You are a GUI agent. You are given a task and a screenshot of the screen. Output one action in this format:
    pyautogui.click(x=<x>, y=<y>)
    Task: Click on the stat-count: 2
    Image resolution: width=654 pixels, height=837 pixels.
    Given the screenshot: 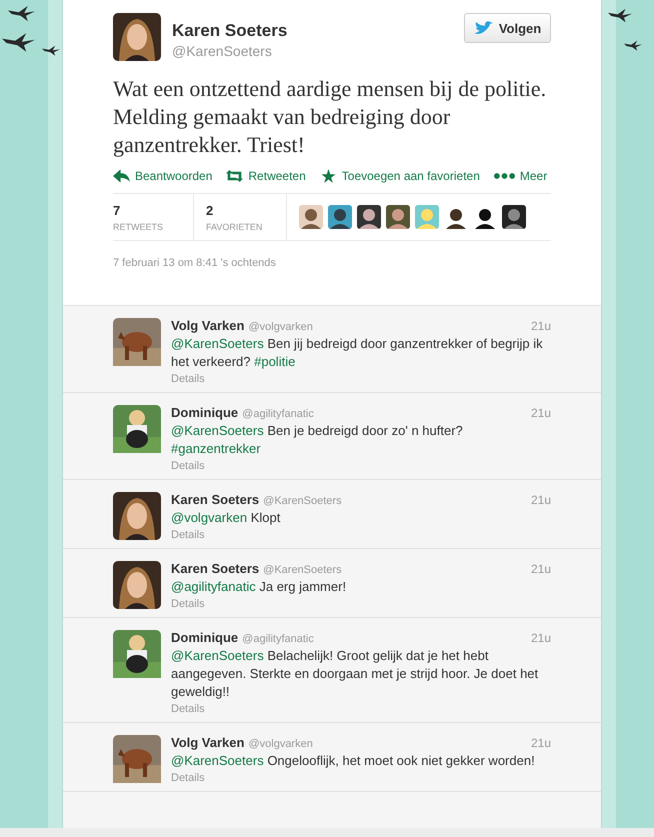 What is the action you would take?
    pyautogui.click(x=210, y=210)
    